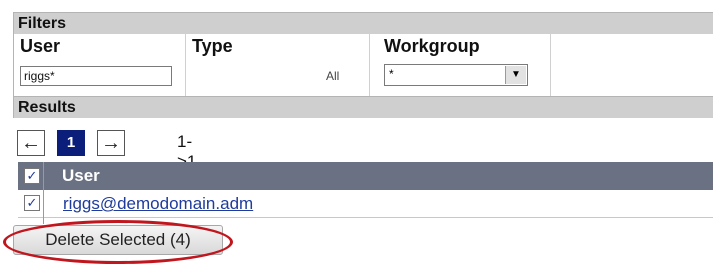 Image resolution: width=713 pixels, height=266 pixels. What do you see at coordinates (363, 23) in the screenshot?
I see `filters-section-header: Filters` at bounding box center [363, 23].